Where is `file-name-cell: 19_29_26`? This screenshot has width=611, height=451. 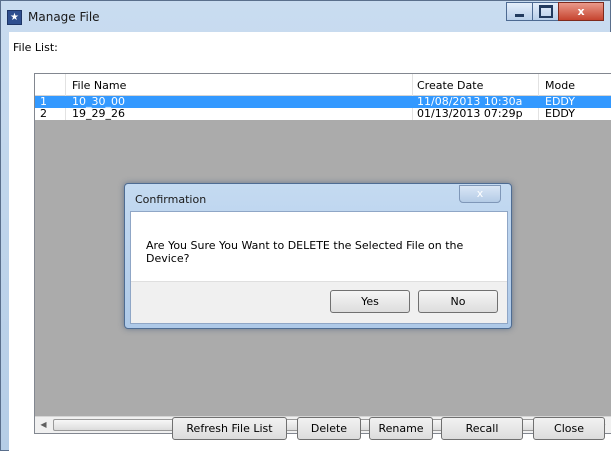
file-name-cell: 19_29_26 is located at coordinates (98, 113).